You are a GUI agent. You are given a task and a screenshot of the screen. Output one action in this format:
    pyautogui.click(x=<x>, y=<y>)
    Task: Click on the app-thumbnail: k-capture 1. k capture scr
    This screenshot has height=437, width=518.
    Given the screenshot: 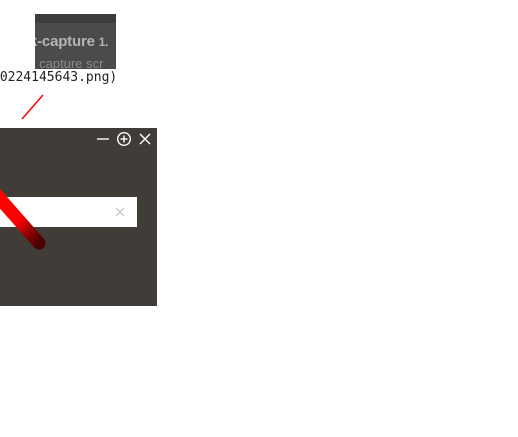 What is the action you would take?
    pyautogui.click(x=75, y=41)
    